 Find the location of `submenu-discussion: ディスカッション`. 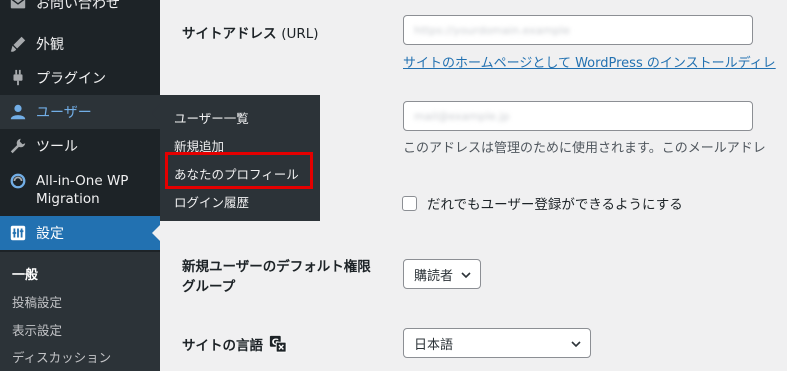

submenu-discussion: ディスカッション is located at coordinates (61, 356).